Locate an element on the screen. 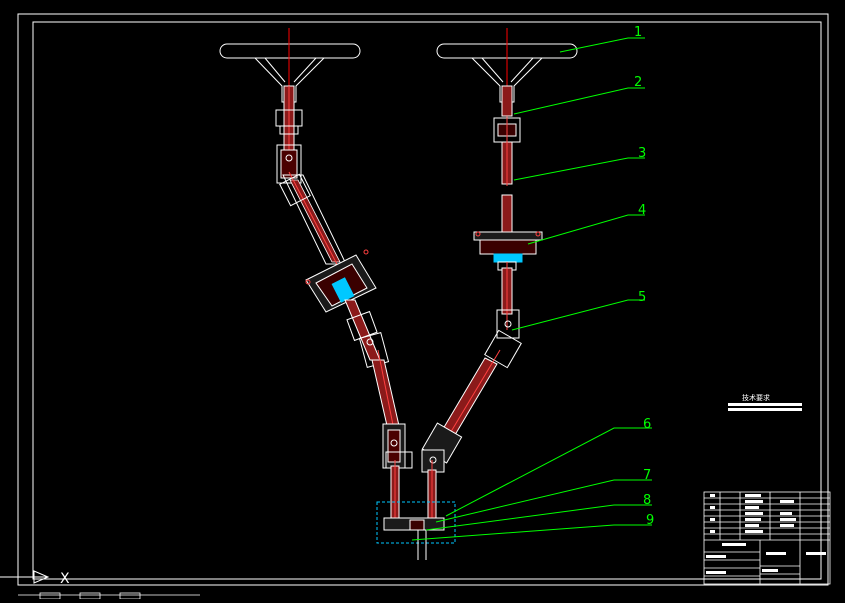  left-upper-column is located at coordinates (289, 134).